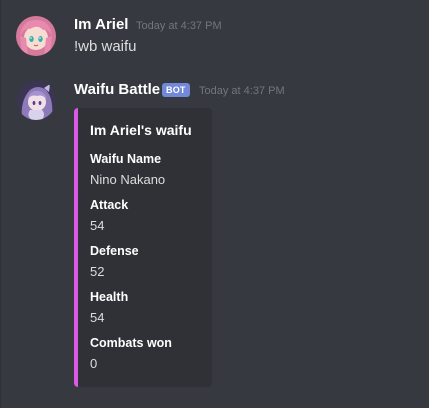  I want to click on bot-avatar, so click(36, 100).